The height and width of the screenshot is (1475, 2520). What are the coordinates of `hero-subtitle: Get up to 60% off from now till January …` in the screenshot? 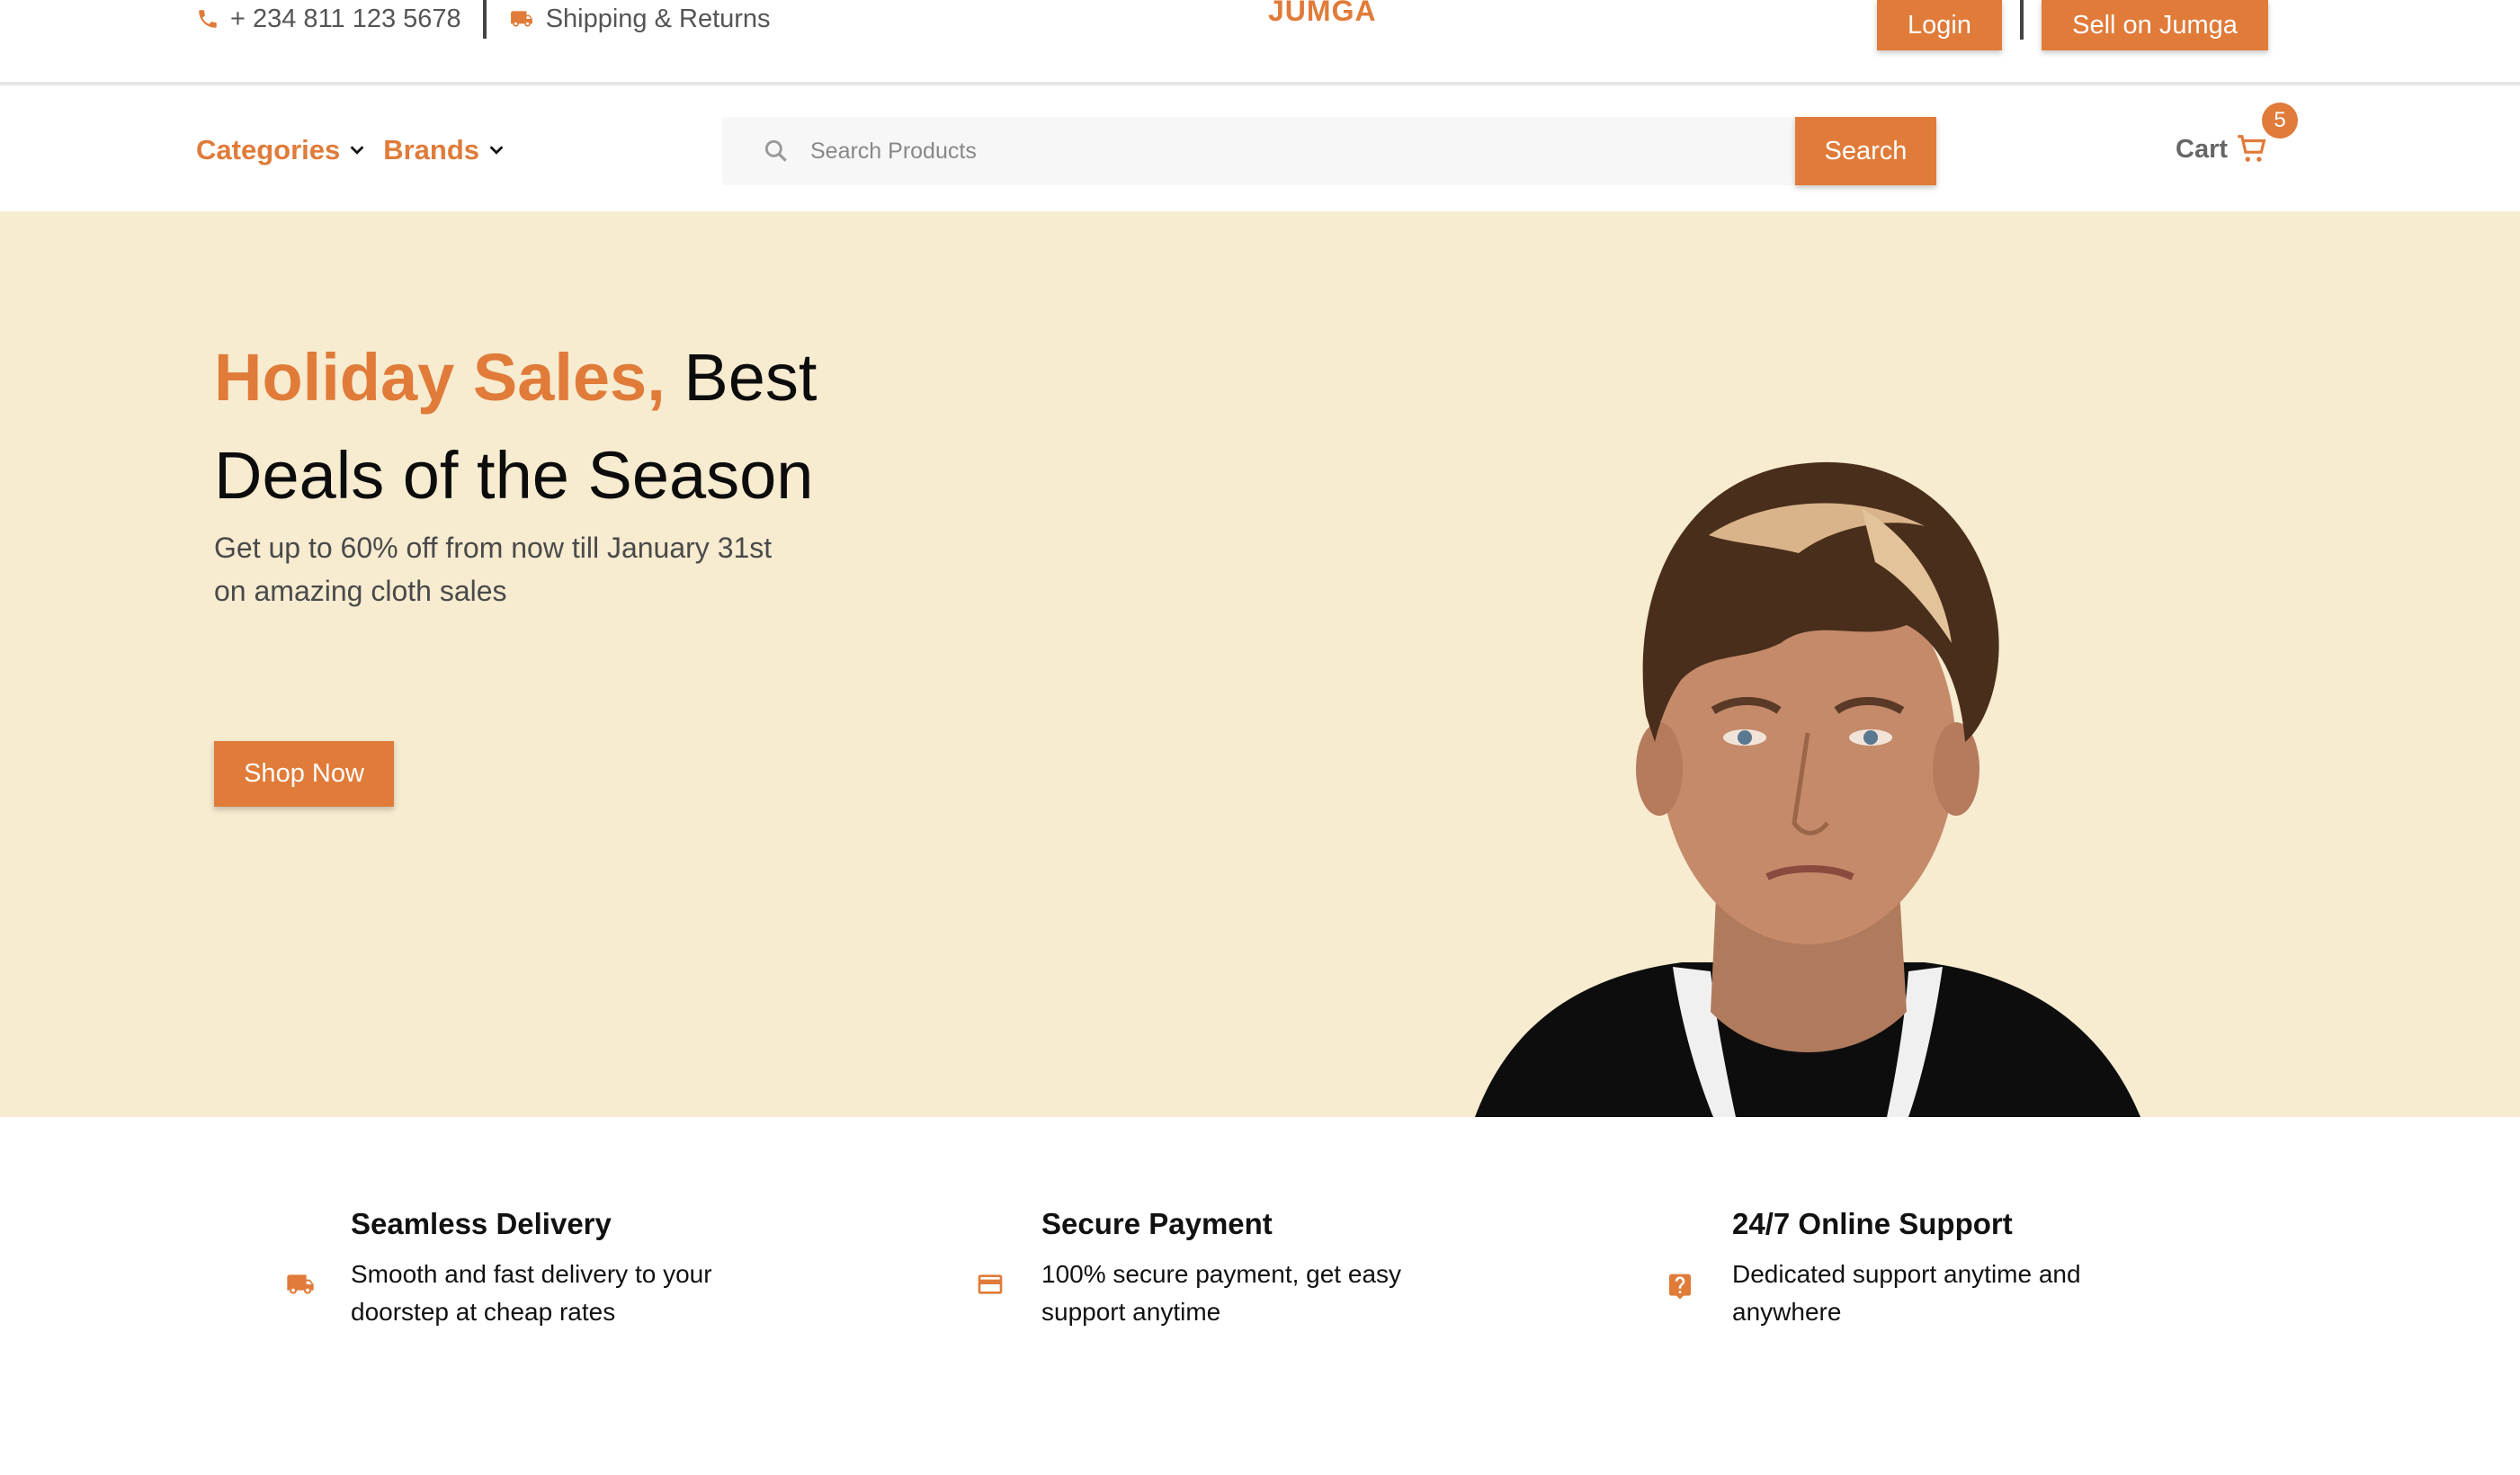 It's located at (494, 569).